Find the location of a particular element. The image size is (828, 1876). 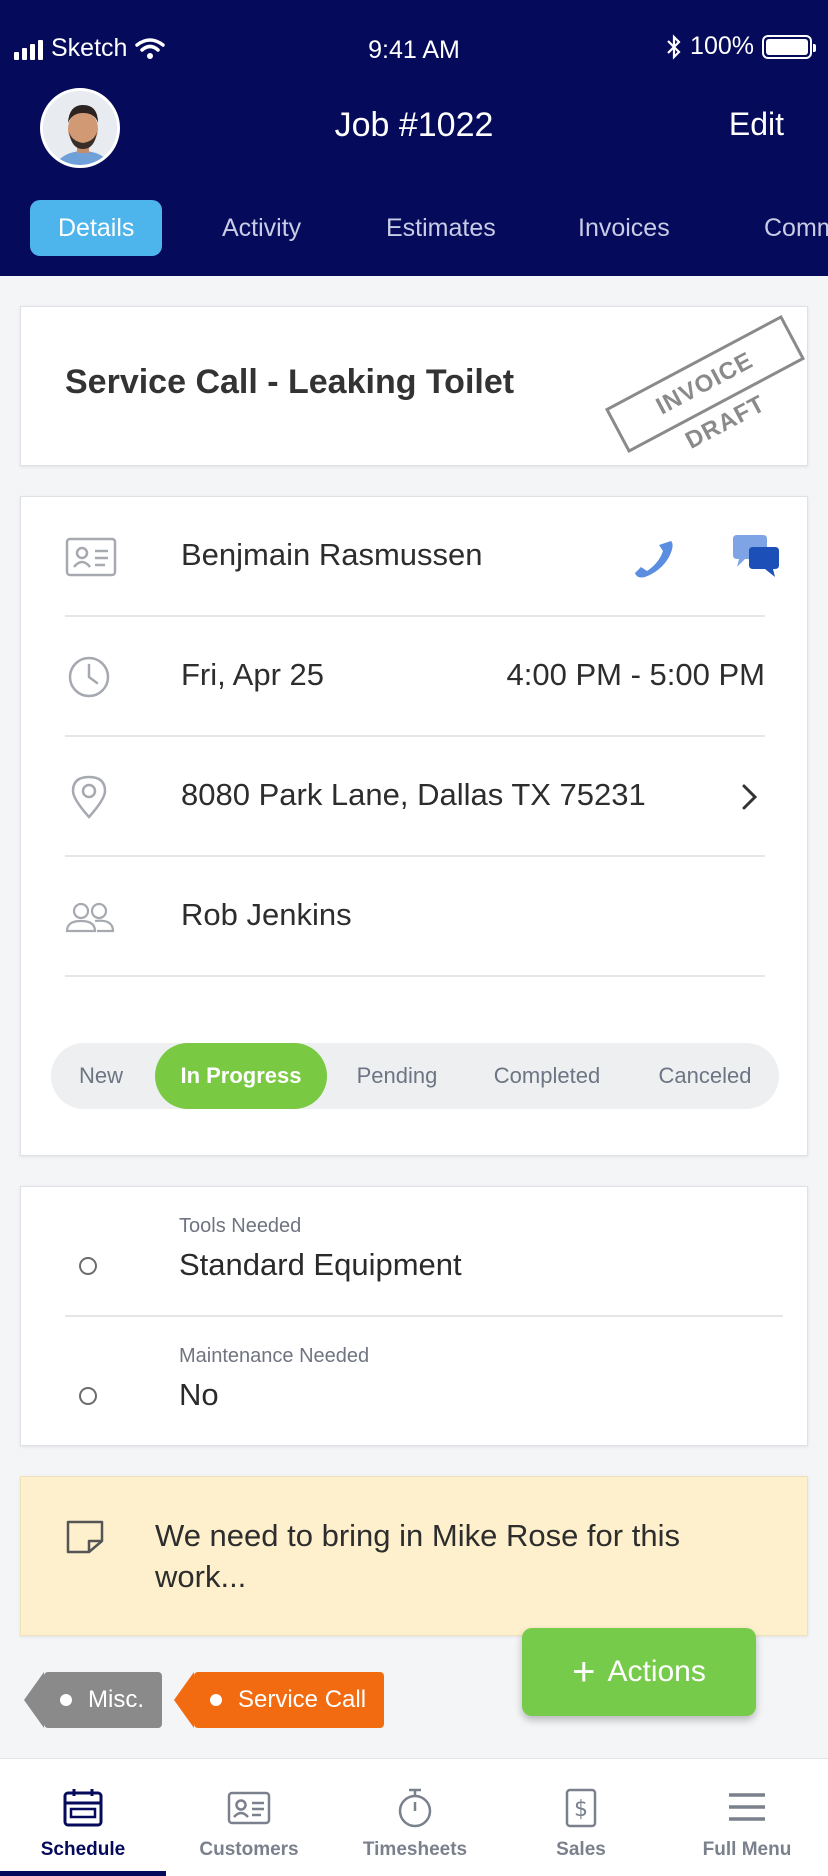

nav-label: Full Menu is located at coordinates (747, 1849).